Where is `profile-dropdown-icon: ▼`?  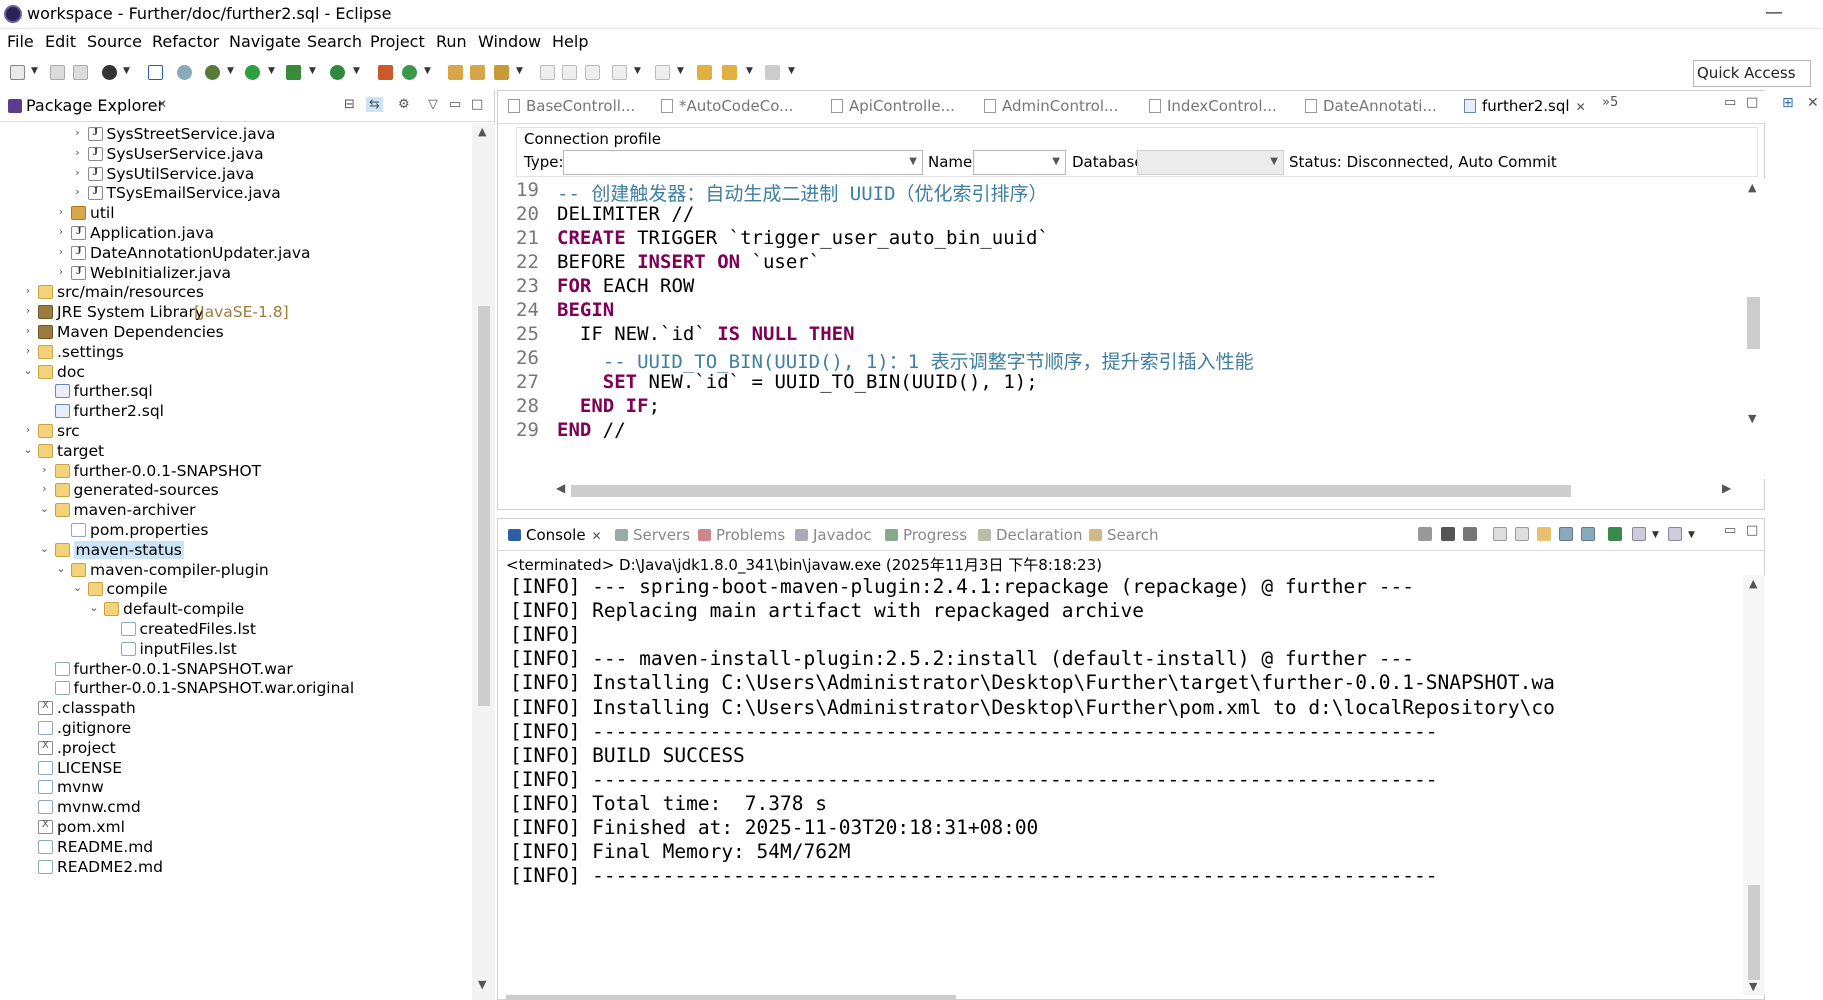 profile-dropdown-icon: ▼ is located at coordinates (126, 71).